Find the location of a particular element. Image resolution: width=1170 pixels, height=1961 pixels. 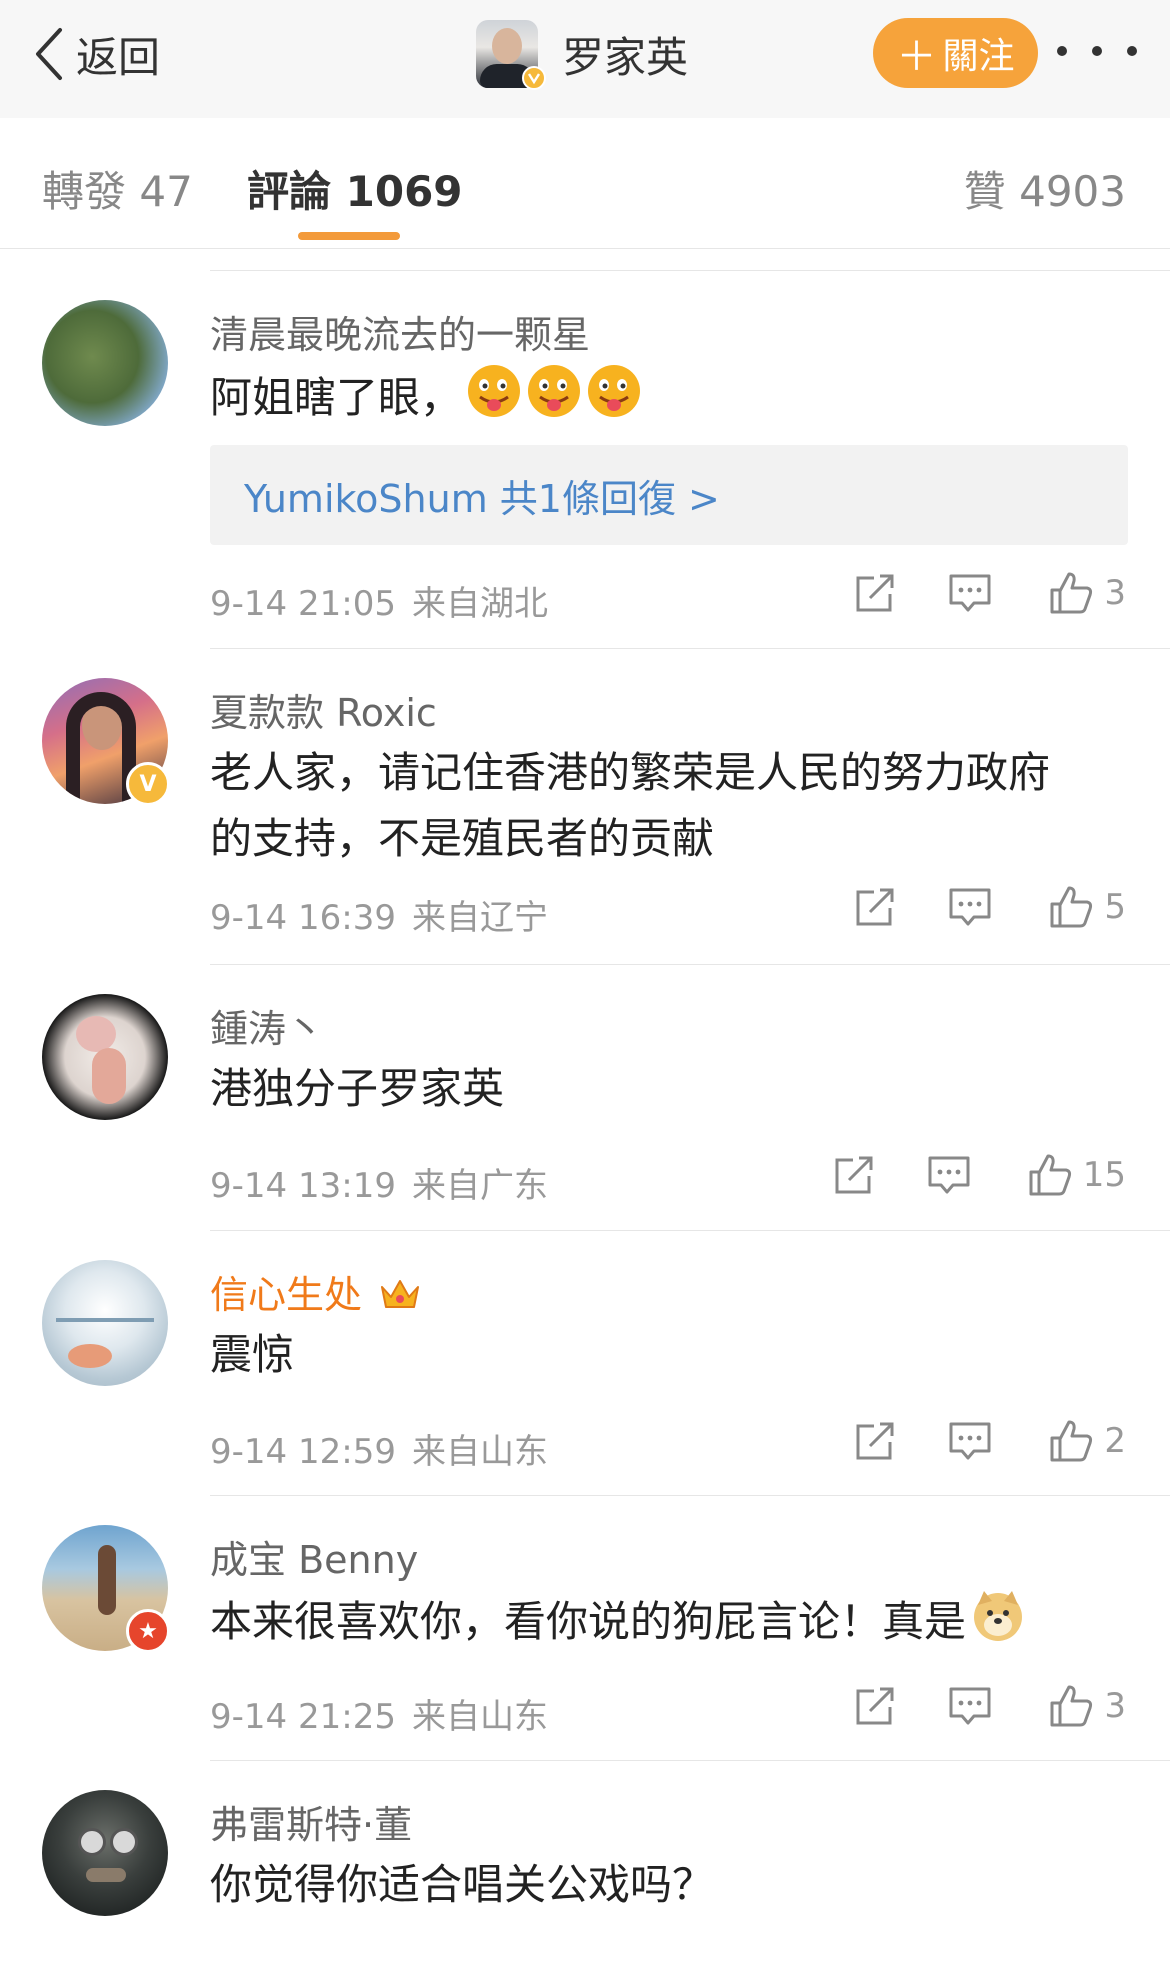

comment-time: 9-14 13:19 is located at coordinates (303, 1186).